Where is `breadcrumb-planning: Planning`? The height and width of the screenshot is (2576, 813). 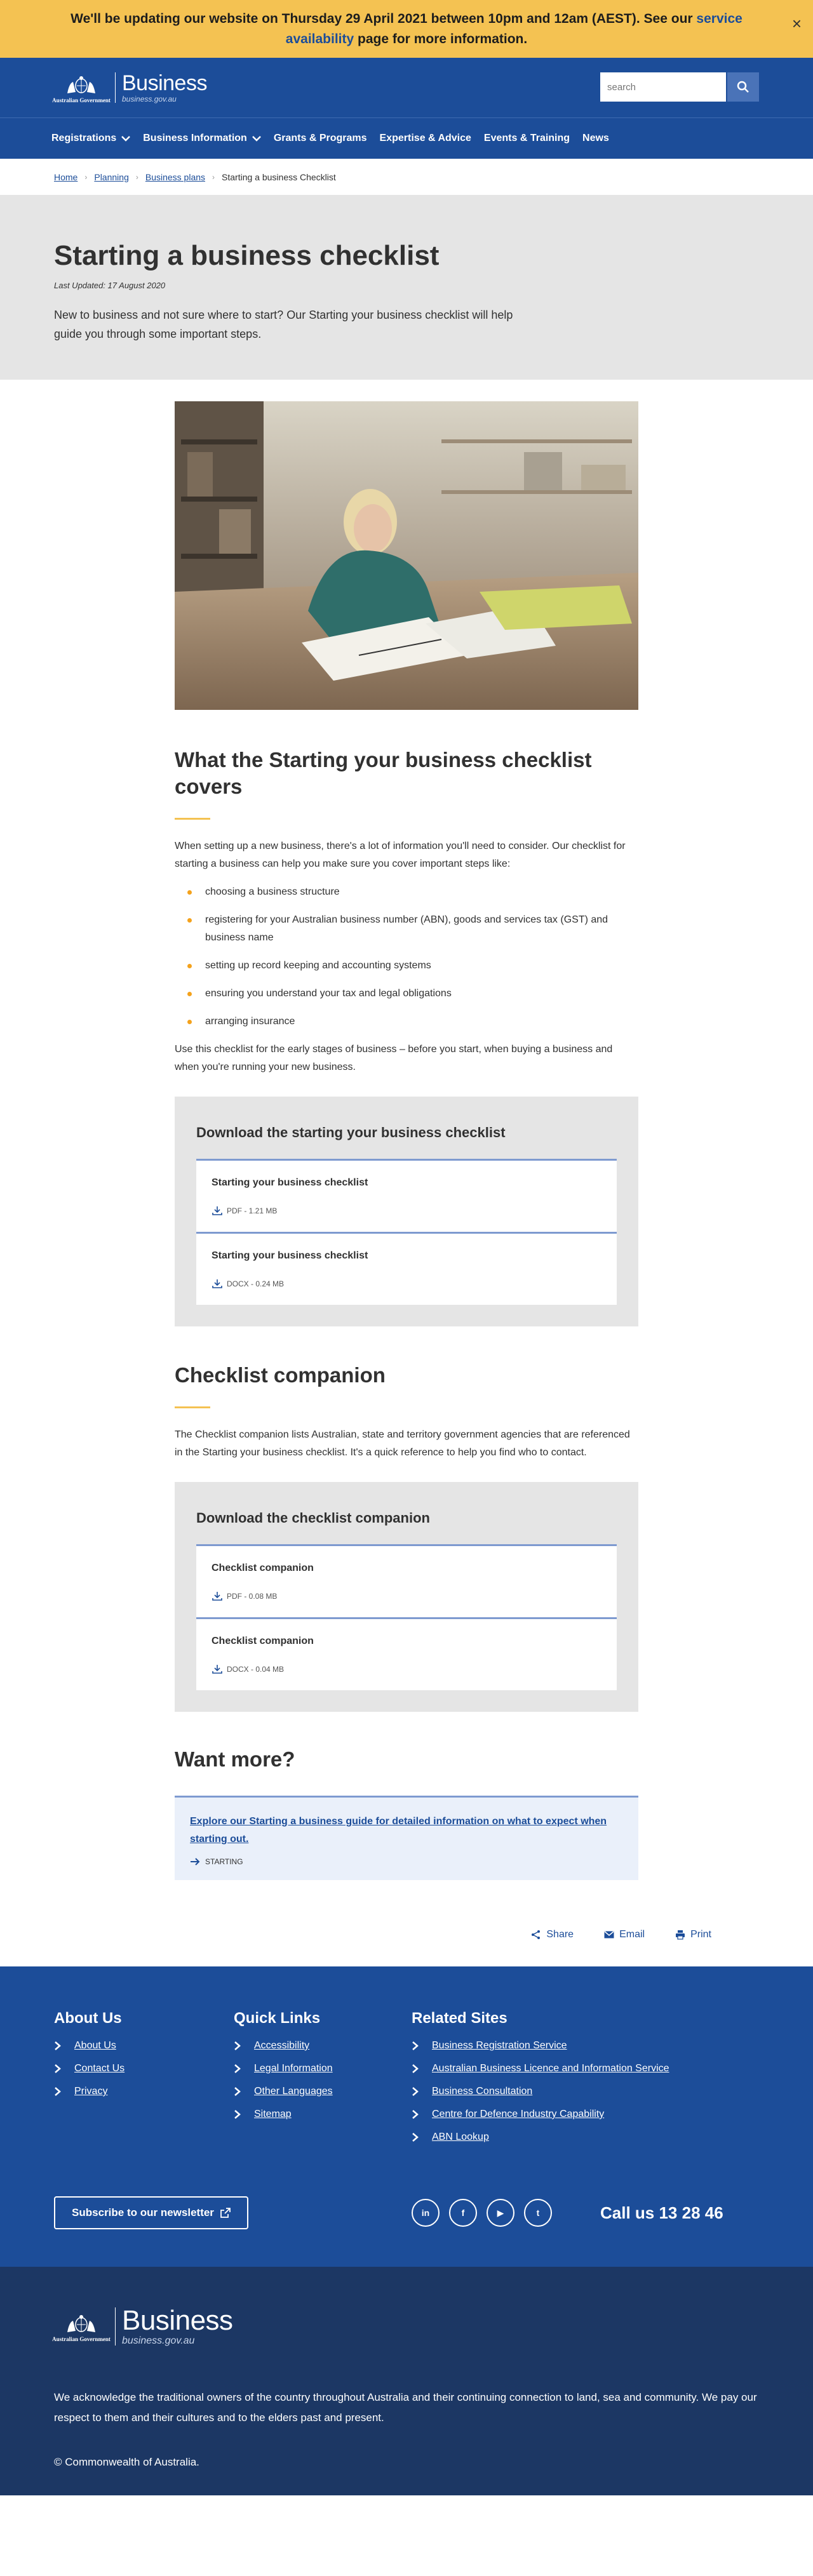 breadcrumb-planning: Planning is located at coordinates (111, 177).